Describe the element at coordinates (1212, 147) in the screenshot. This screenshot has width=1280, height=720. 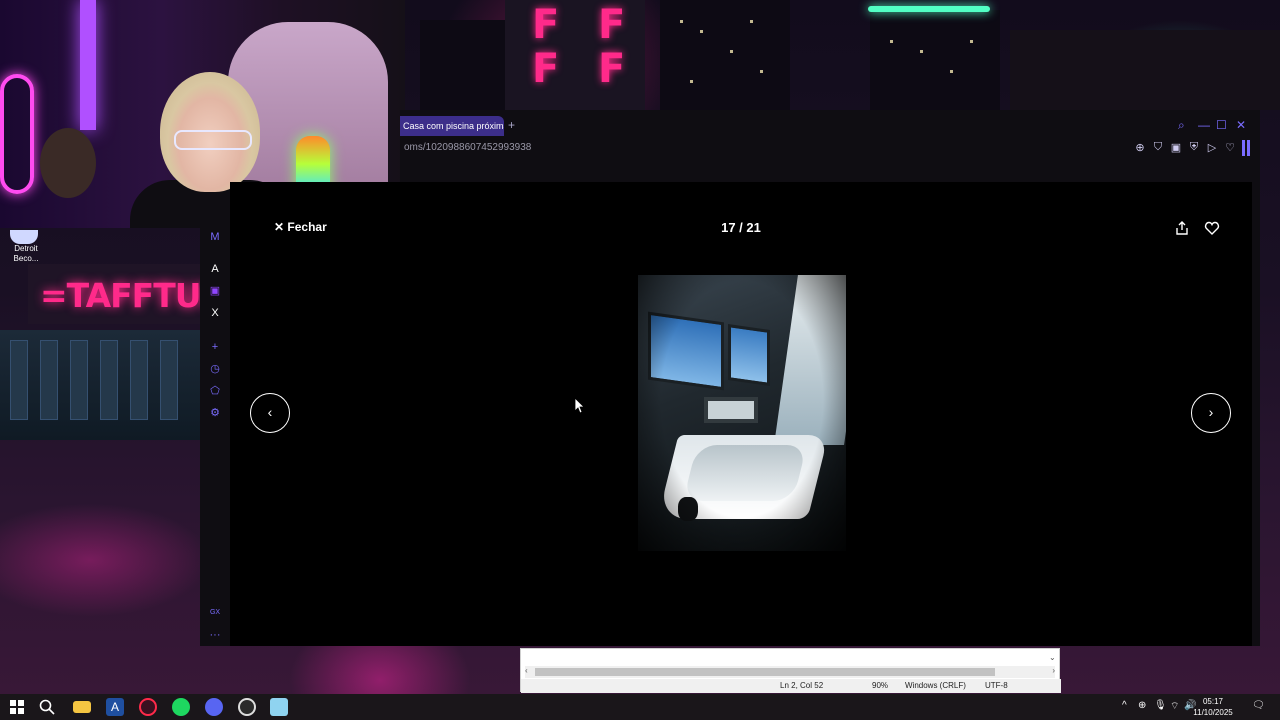
I see `send-icon: ▷` at that location.